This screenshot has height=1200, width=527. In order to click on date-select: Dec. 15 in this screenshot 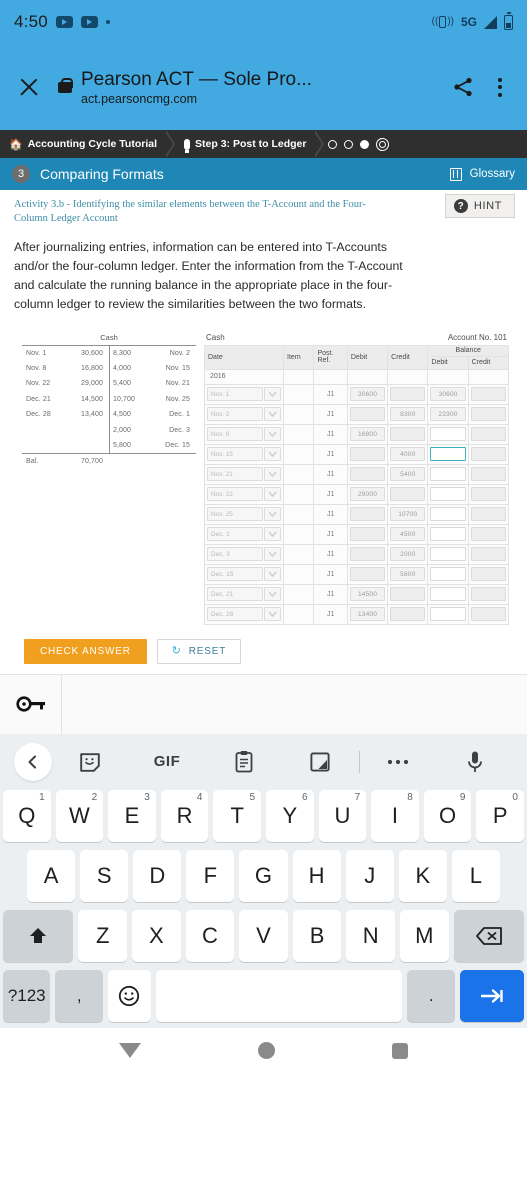, I will do `click(244, 574)`.